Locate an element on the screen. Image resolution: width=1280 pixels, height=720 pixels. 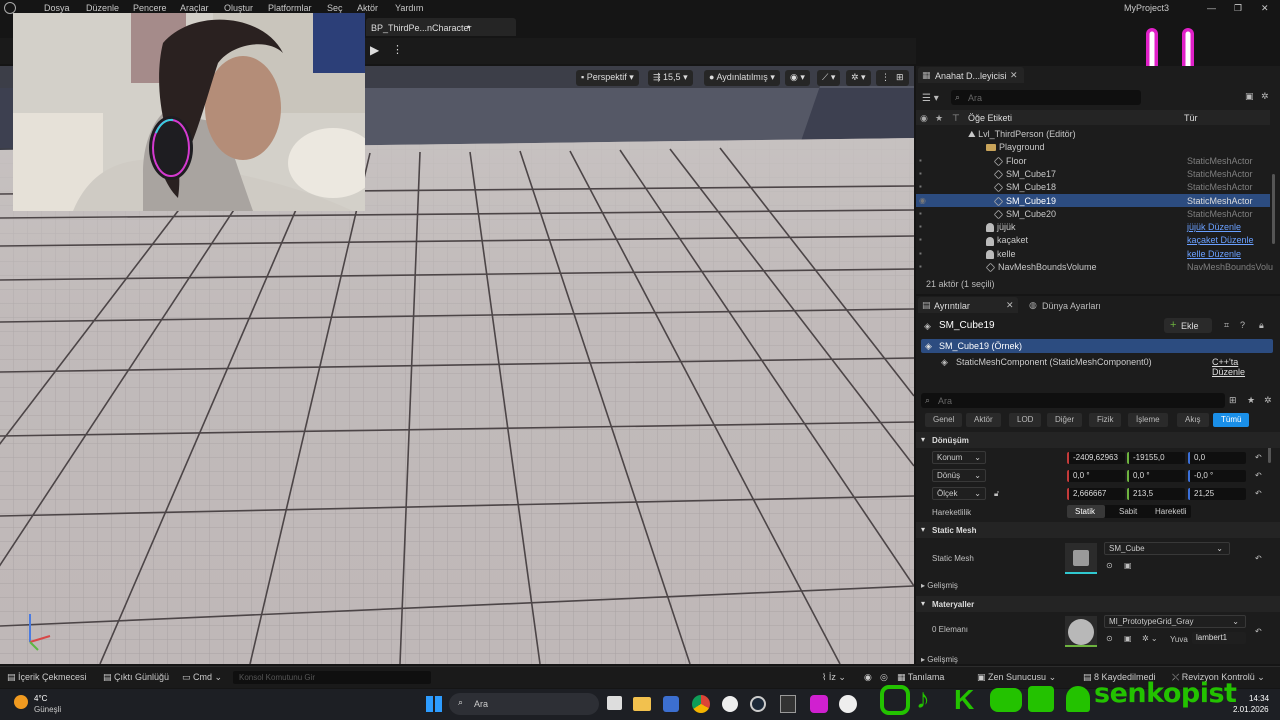
maximize-icon: ❐ is located at coordinates (1238, 8).